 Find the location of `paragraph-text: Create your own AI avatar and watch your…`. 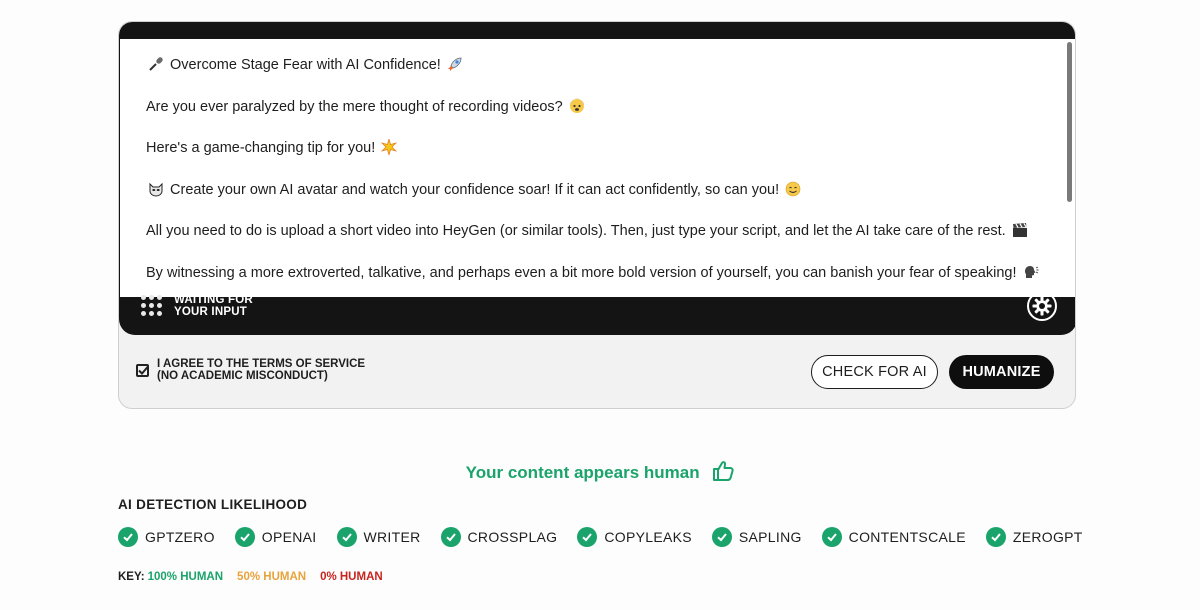

paragraph-text: Create your own AI avatar and watch your… is located at coordinates (475, 189).